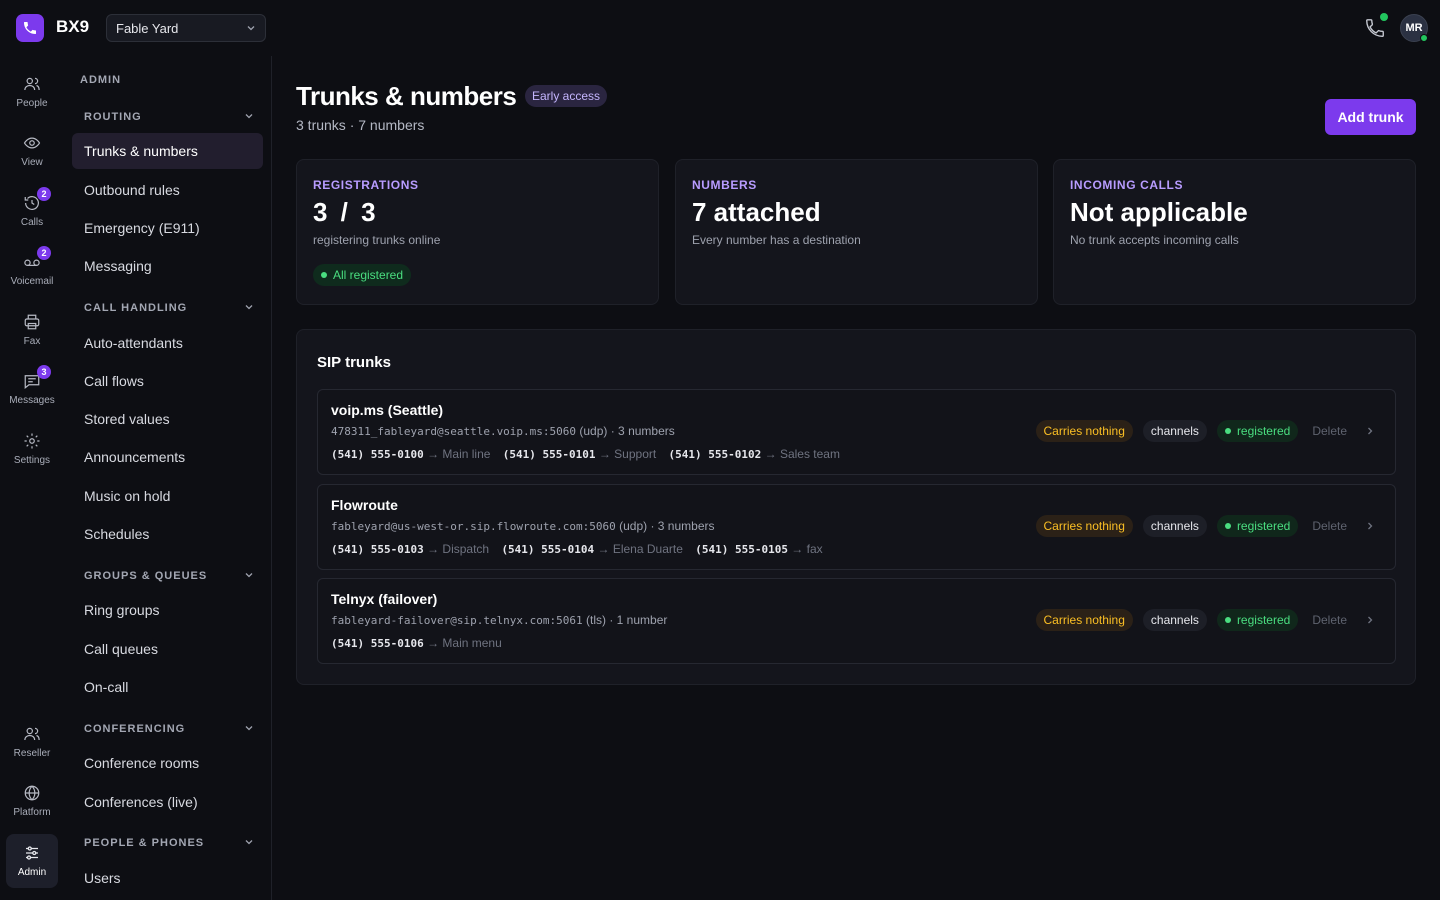  What do you see at coordinates (360, 125) in the screenshot?
I see `page-subtitle: 3 trunks · 7 numbers` at bounding box center [360, 125].